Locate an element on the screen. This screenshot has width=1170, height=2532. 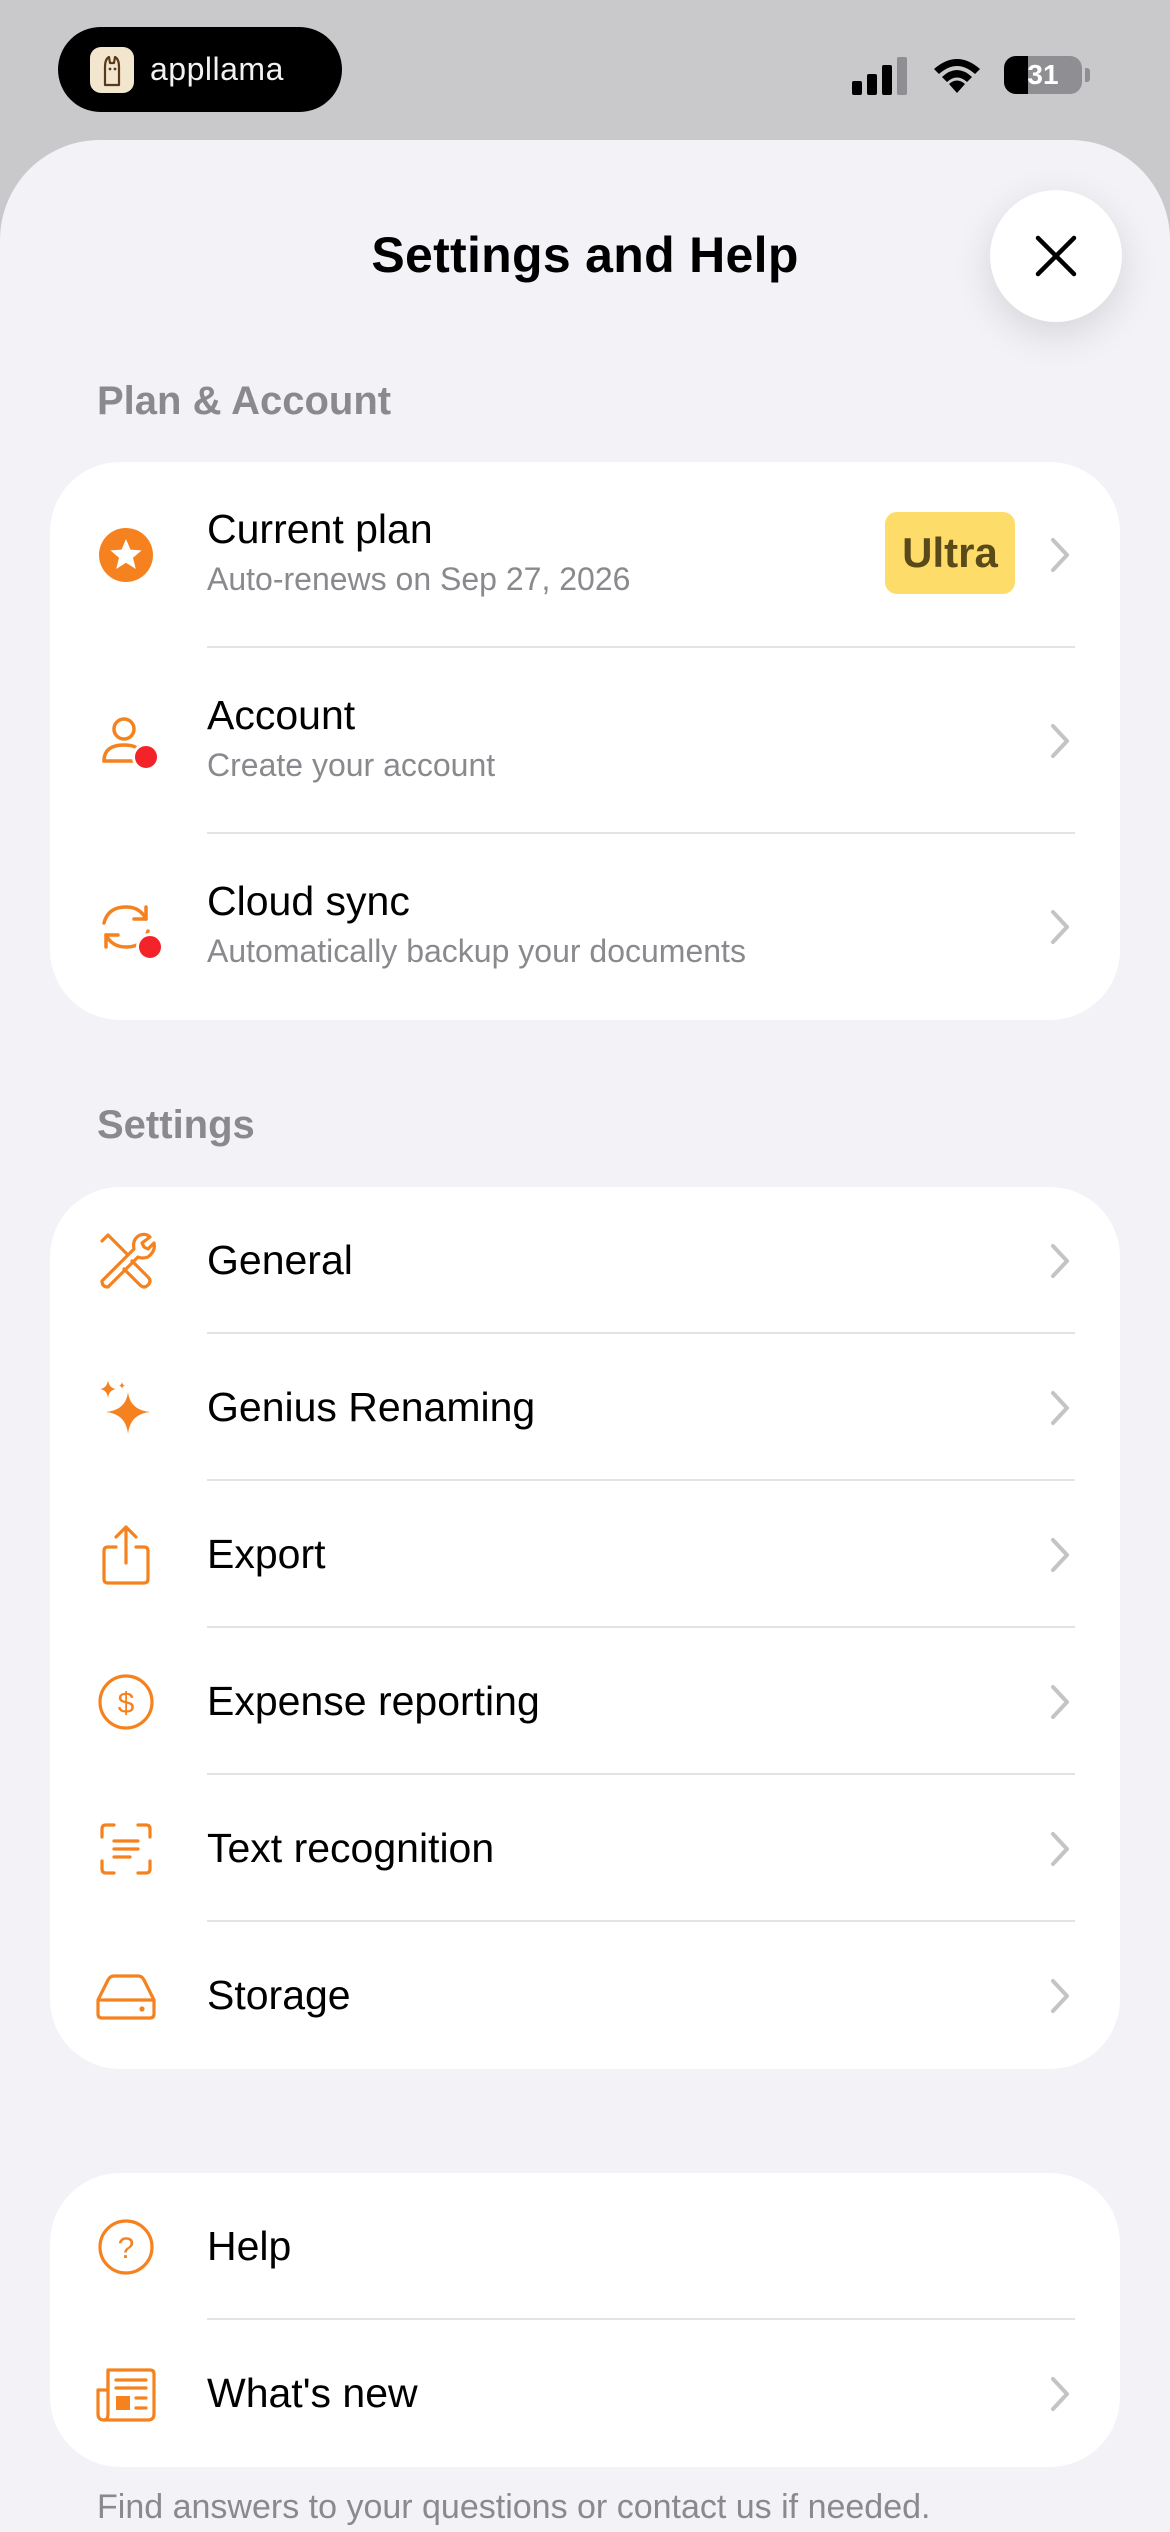
status-bar: appllama 31 is located at coordinates (585, 70).